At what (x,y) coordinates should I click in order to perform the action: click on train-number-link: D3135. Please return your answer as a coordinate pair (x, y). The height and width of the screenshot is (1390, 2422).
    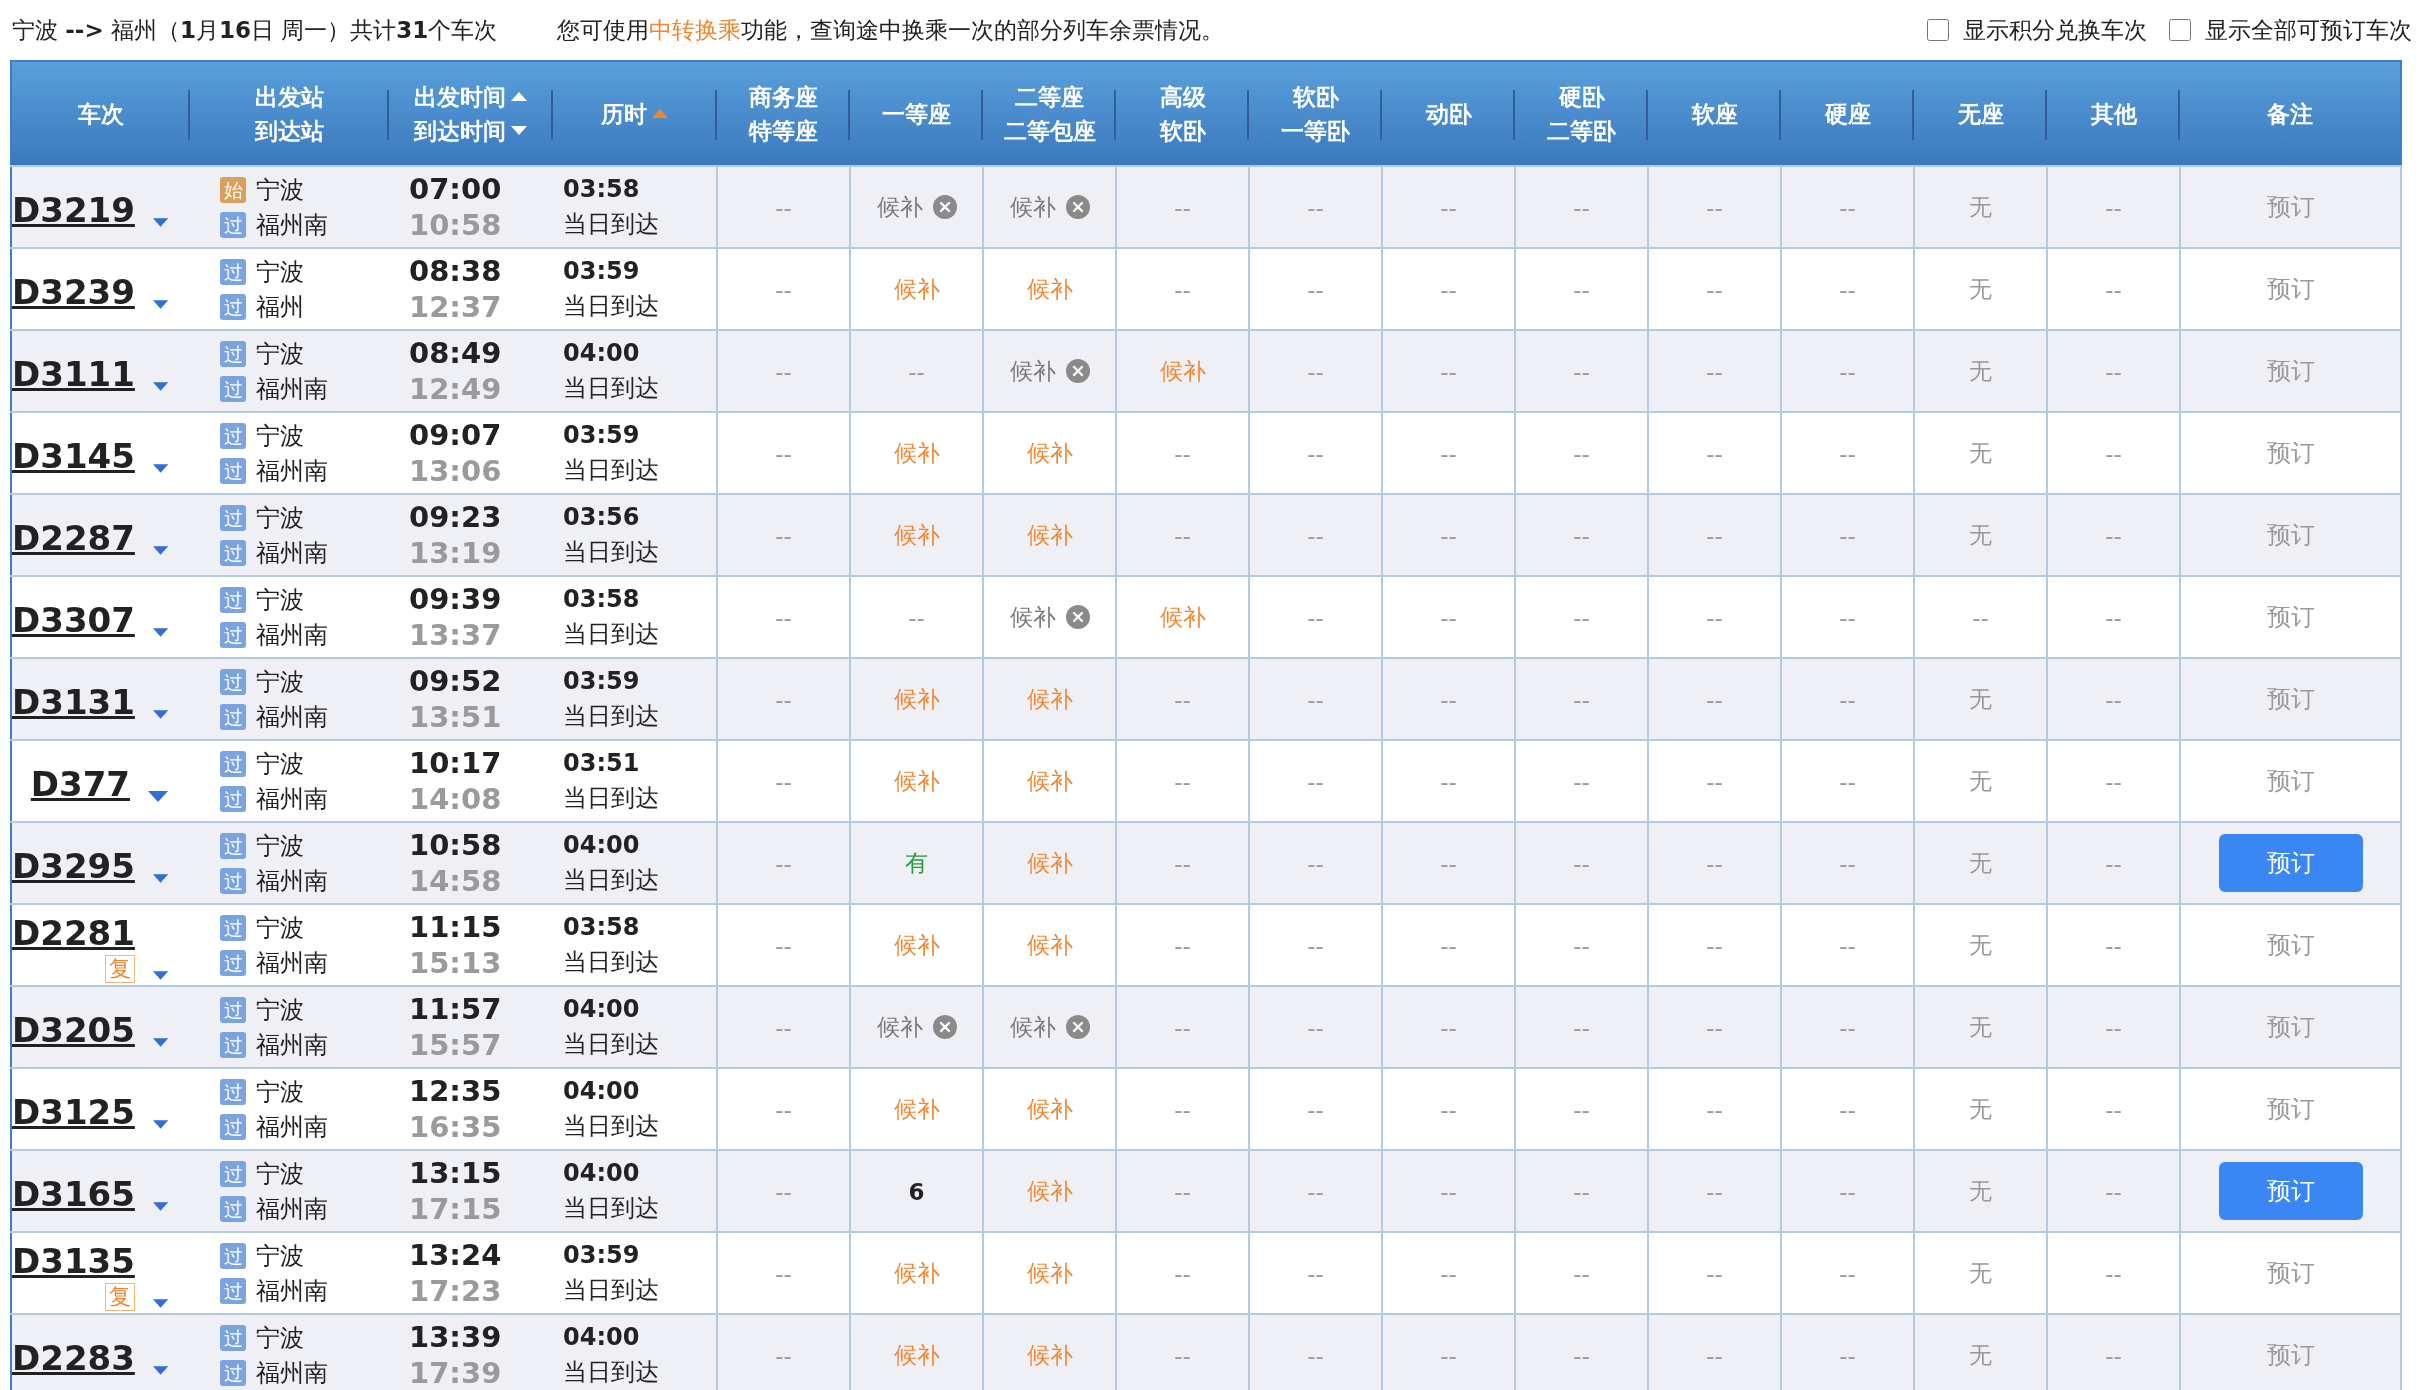
    Looking at the image, I should click on (73, 1261).